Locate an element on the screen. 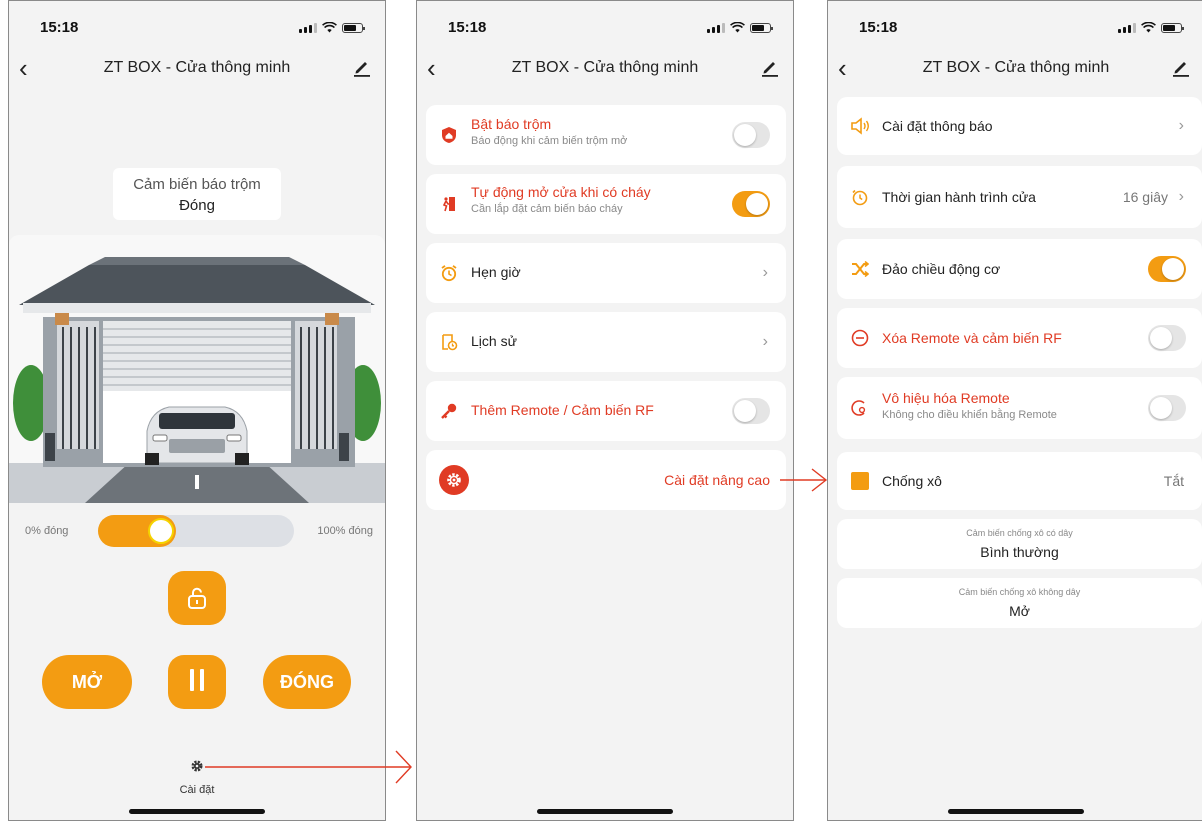 The image size is (1202, 821). alarm-clock-icon is located at coordinates (449, 273).